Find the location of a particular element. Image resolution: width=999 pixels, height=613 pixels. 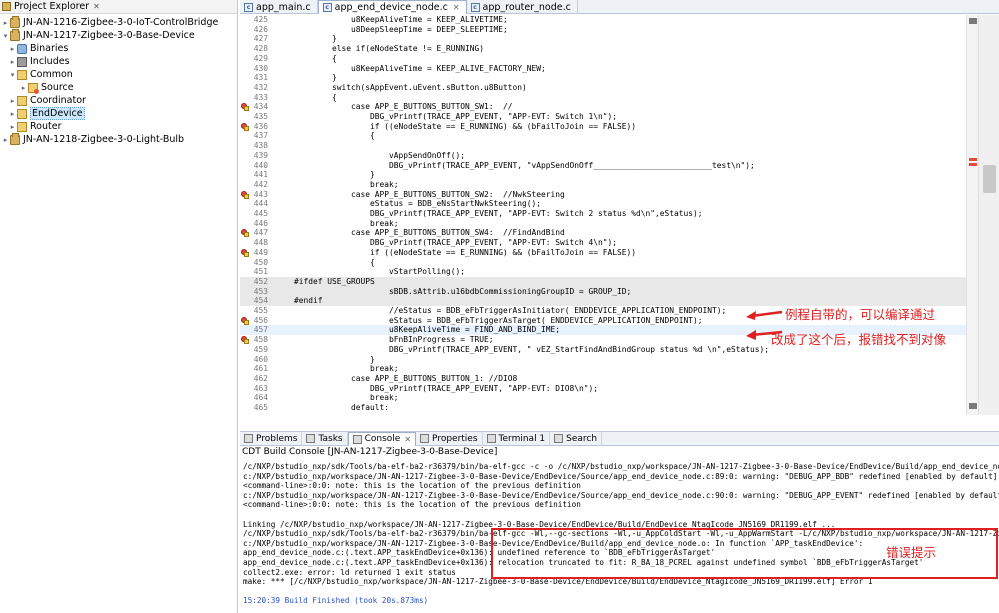

tree-item: ▸ Coordinator is located at coordinates (47, 100).